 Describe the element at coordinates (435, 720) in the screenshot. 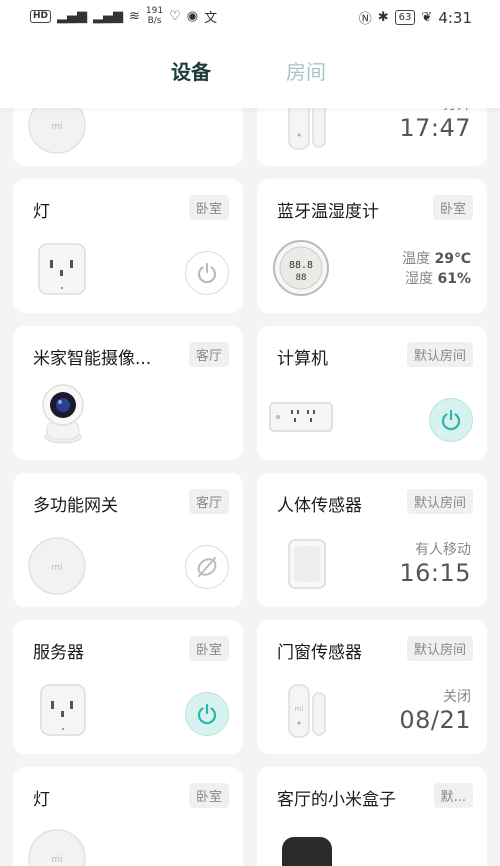

I see `status-time: 08/21` at that location.